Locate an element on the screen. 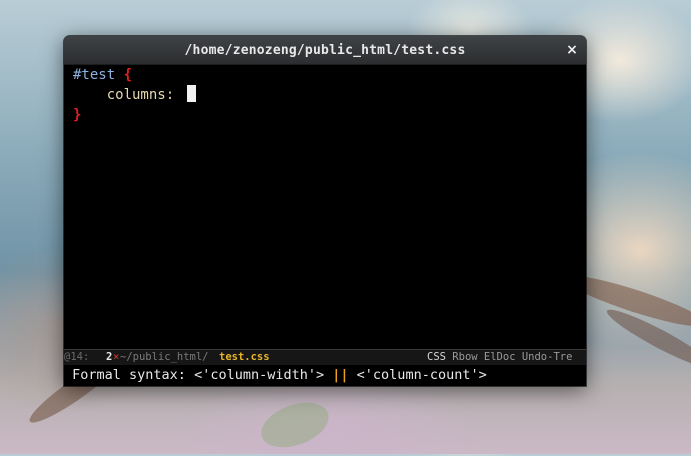 Image resolution: width=691 pixels, height=456 pixels. code-line-1: #test { is located at coordinates (102, 75).